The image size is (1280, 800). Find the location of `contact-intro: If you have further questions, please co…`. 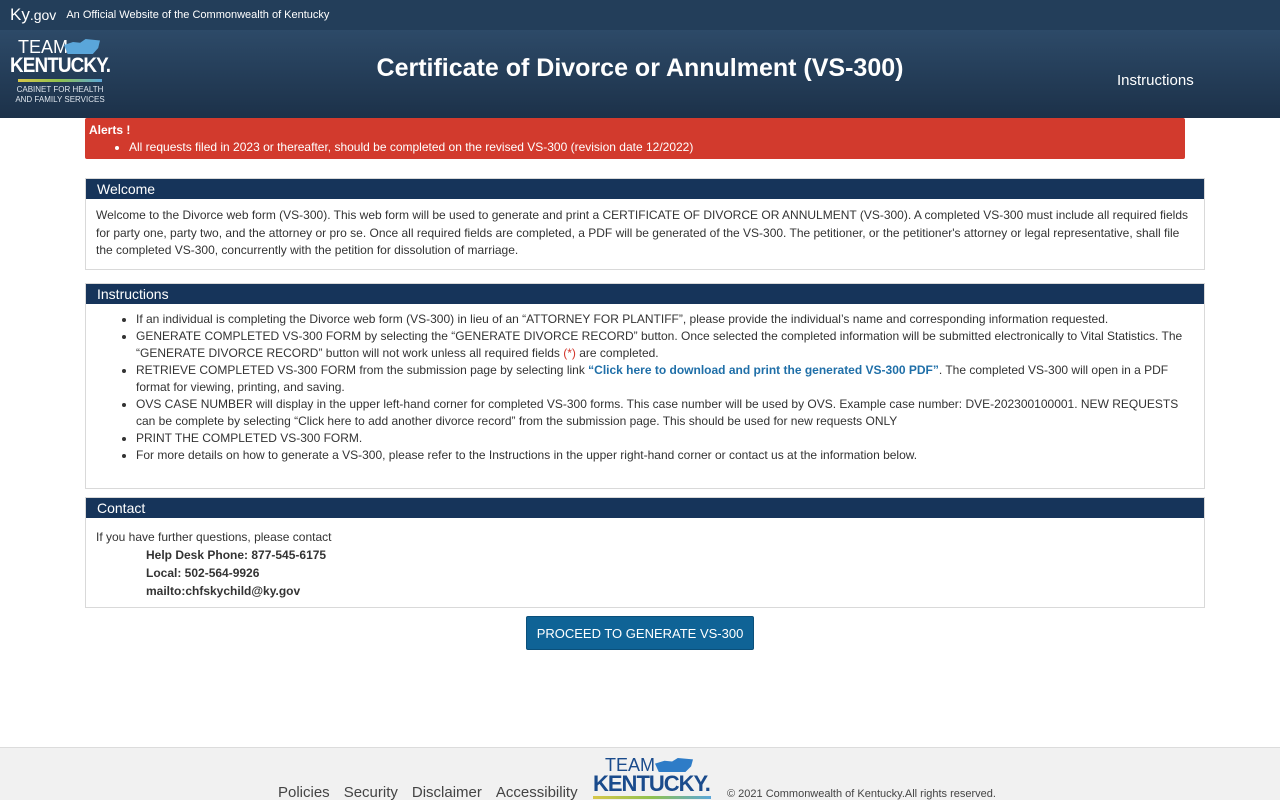

contact-intro: If you have further questions, please co… is located at coordinates (214, 537).